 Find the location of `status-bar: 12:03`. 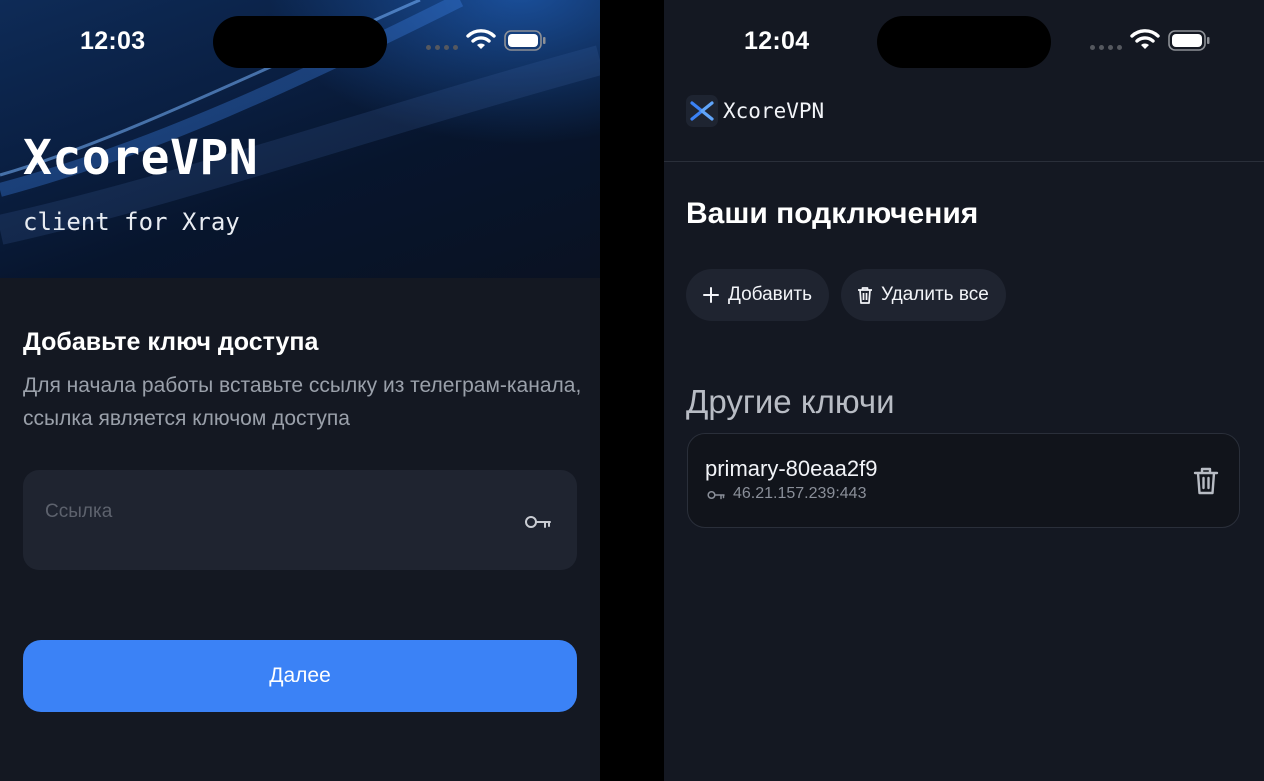

status-bar: 12:03 is located at coordinates (300, 41).